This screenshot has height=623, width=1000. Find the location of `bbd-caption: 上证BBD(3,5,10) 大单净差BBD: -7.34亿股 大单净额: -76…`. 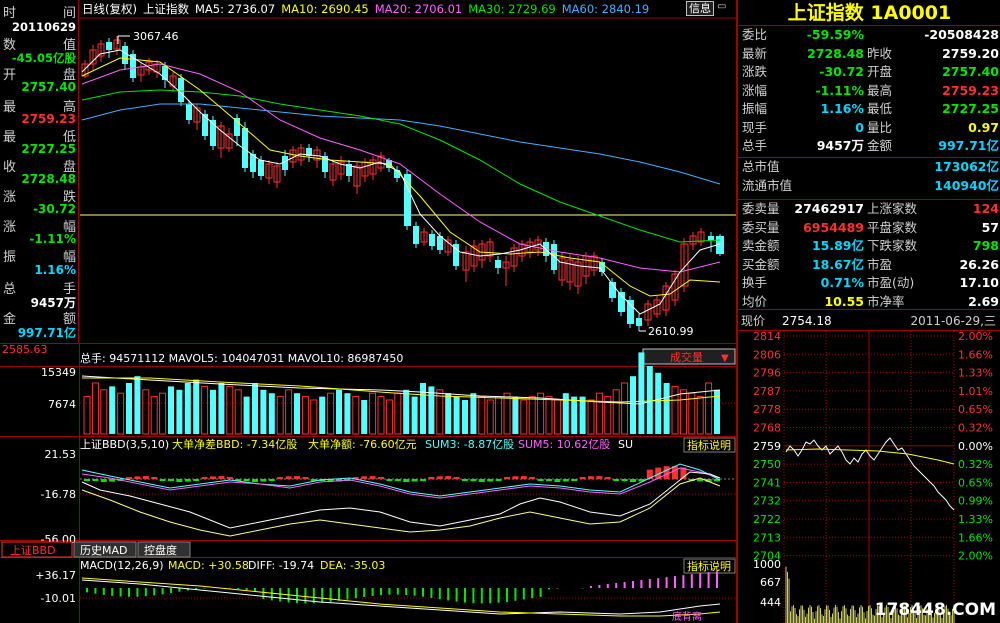

bbd-caption: 上证BBD(3,5,10) 大单净差BBD: -7.34亿股 大单净额: -76… is located at coordinates (356, 444).